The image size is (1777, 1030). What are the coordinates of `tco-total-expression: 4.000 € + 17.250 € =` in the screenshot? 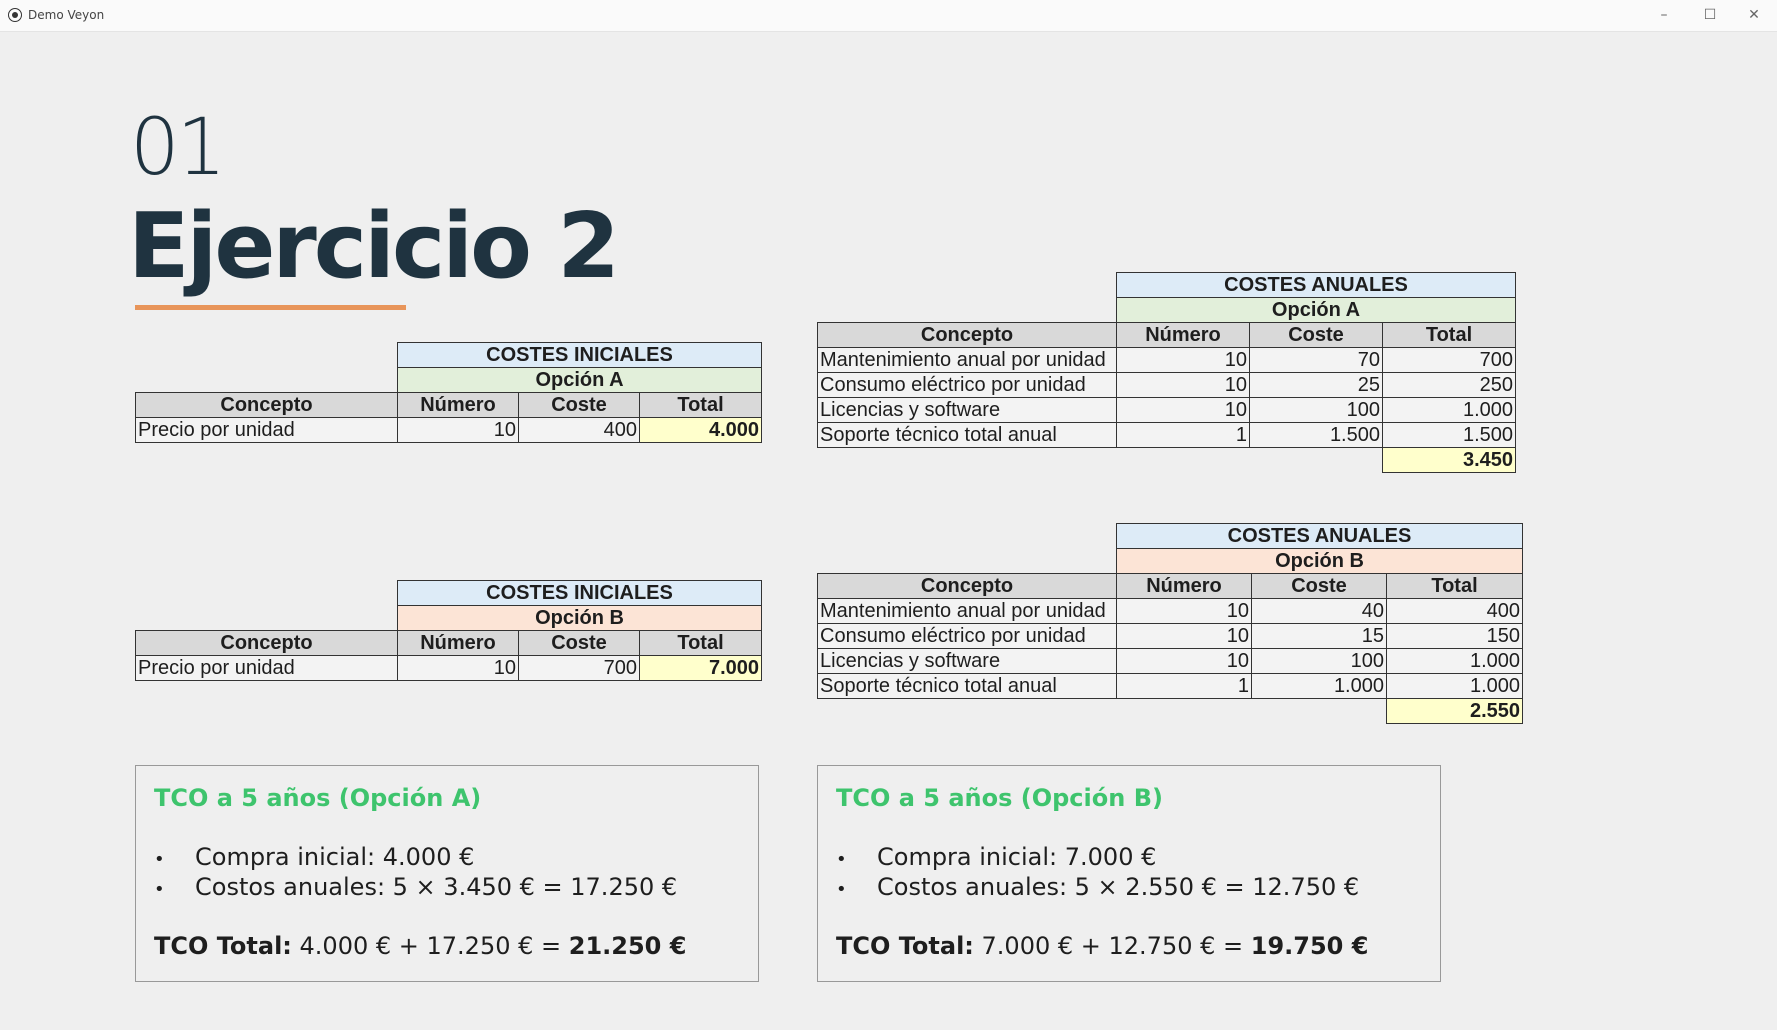 It's located at (430, 946).